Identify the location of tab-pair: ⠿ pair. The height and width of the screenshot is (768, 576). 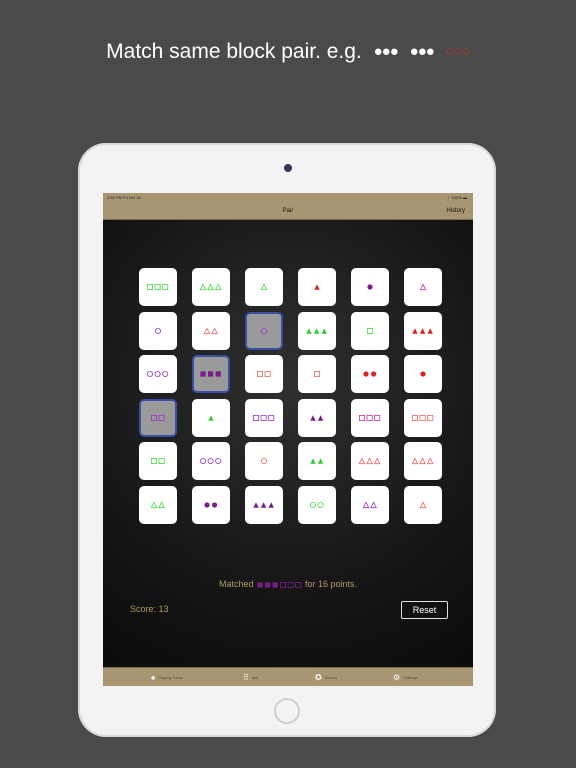
(251, 677).